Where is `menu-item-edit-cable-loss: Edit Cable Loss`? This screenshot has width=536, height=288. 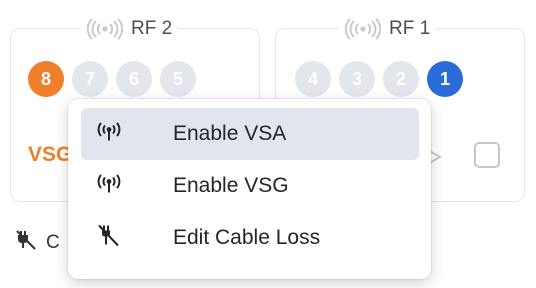 menu-item-edit-cable-loss: Edit Cable Loss is located at coordinates (250, 238).